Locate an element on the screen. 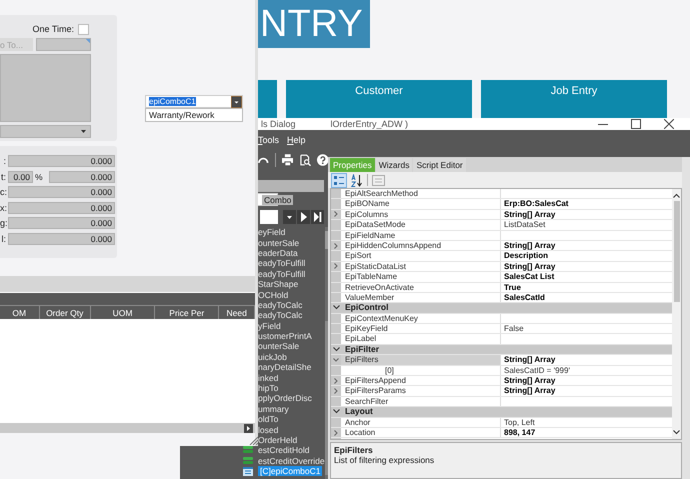 The height and width of the screenshot is (479, 690). property-value: True is located at coordinates (586, 287).